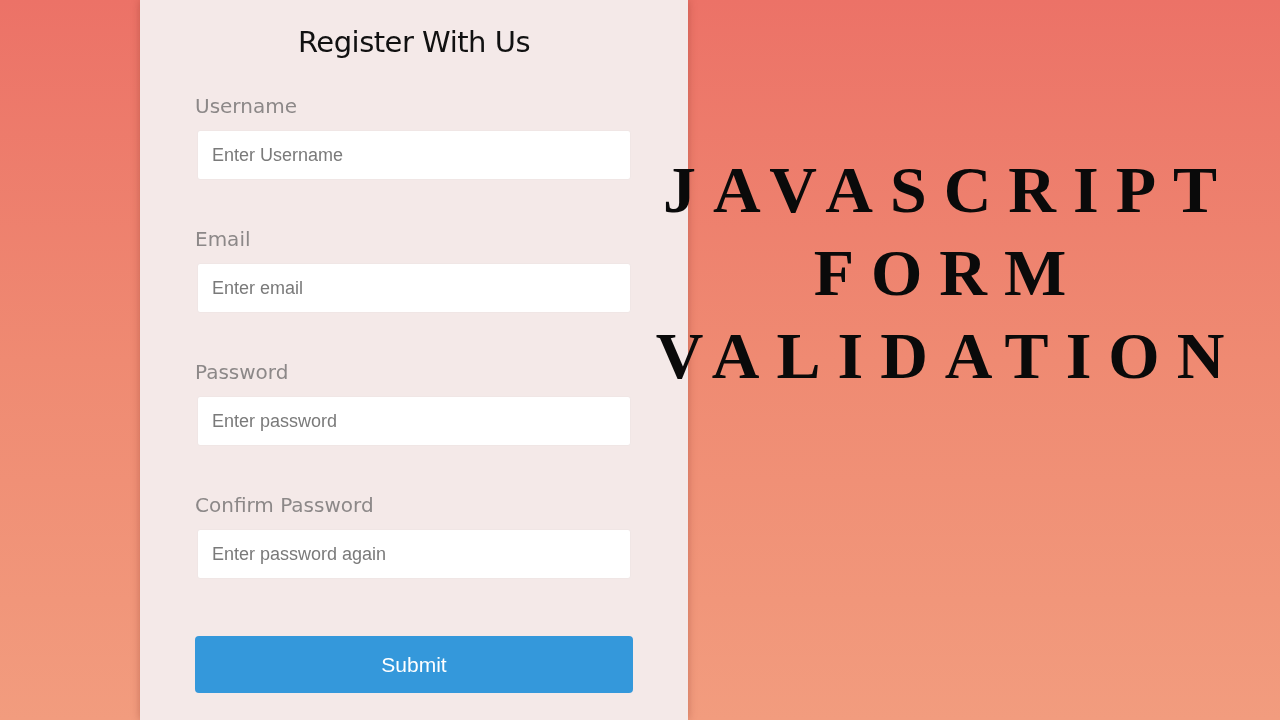  Describe the element at coordinates (414, 288) in the screenshot. I see `input-field: Enter email` at that location.